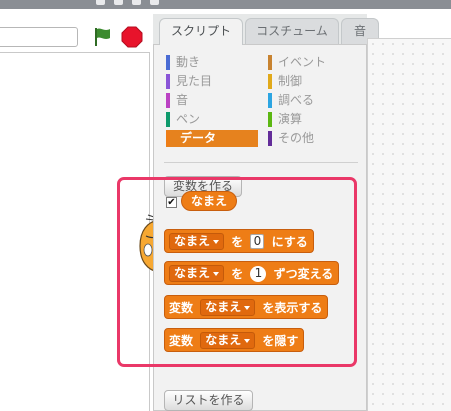 This screenshot has width=451, height=411. Describe the element at coordinates (136, 2) in the screenshot. I see `grow-icon` at that location.